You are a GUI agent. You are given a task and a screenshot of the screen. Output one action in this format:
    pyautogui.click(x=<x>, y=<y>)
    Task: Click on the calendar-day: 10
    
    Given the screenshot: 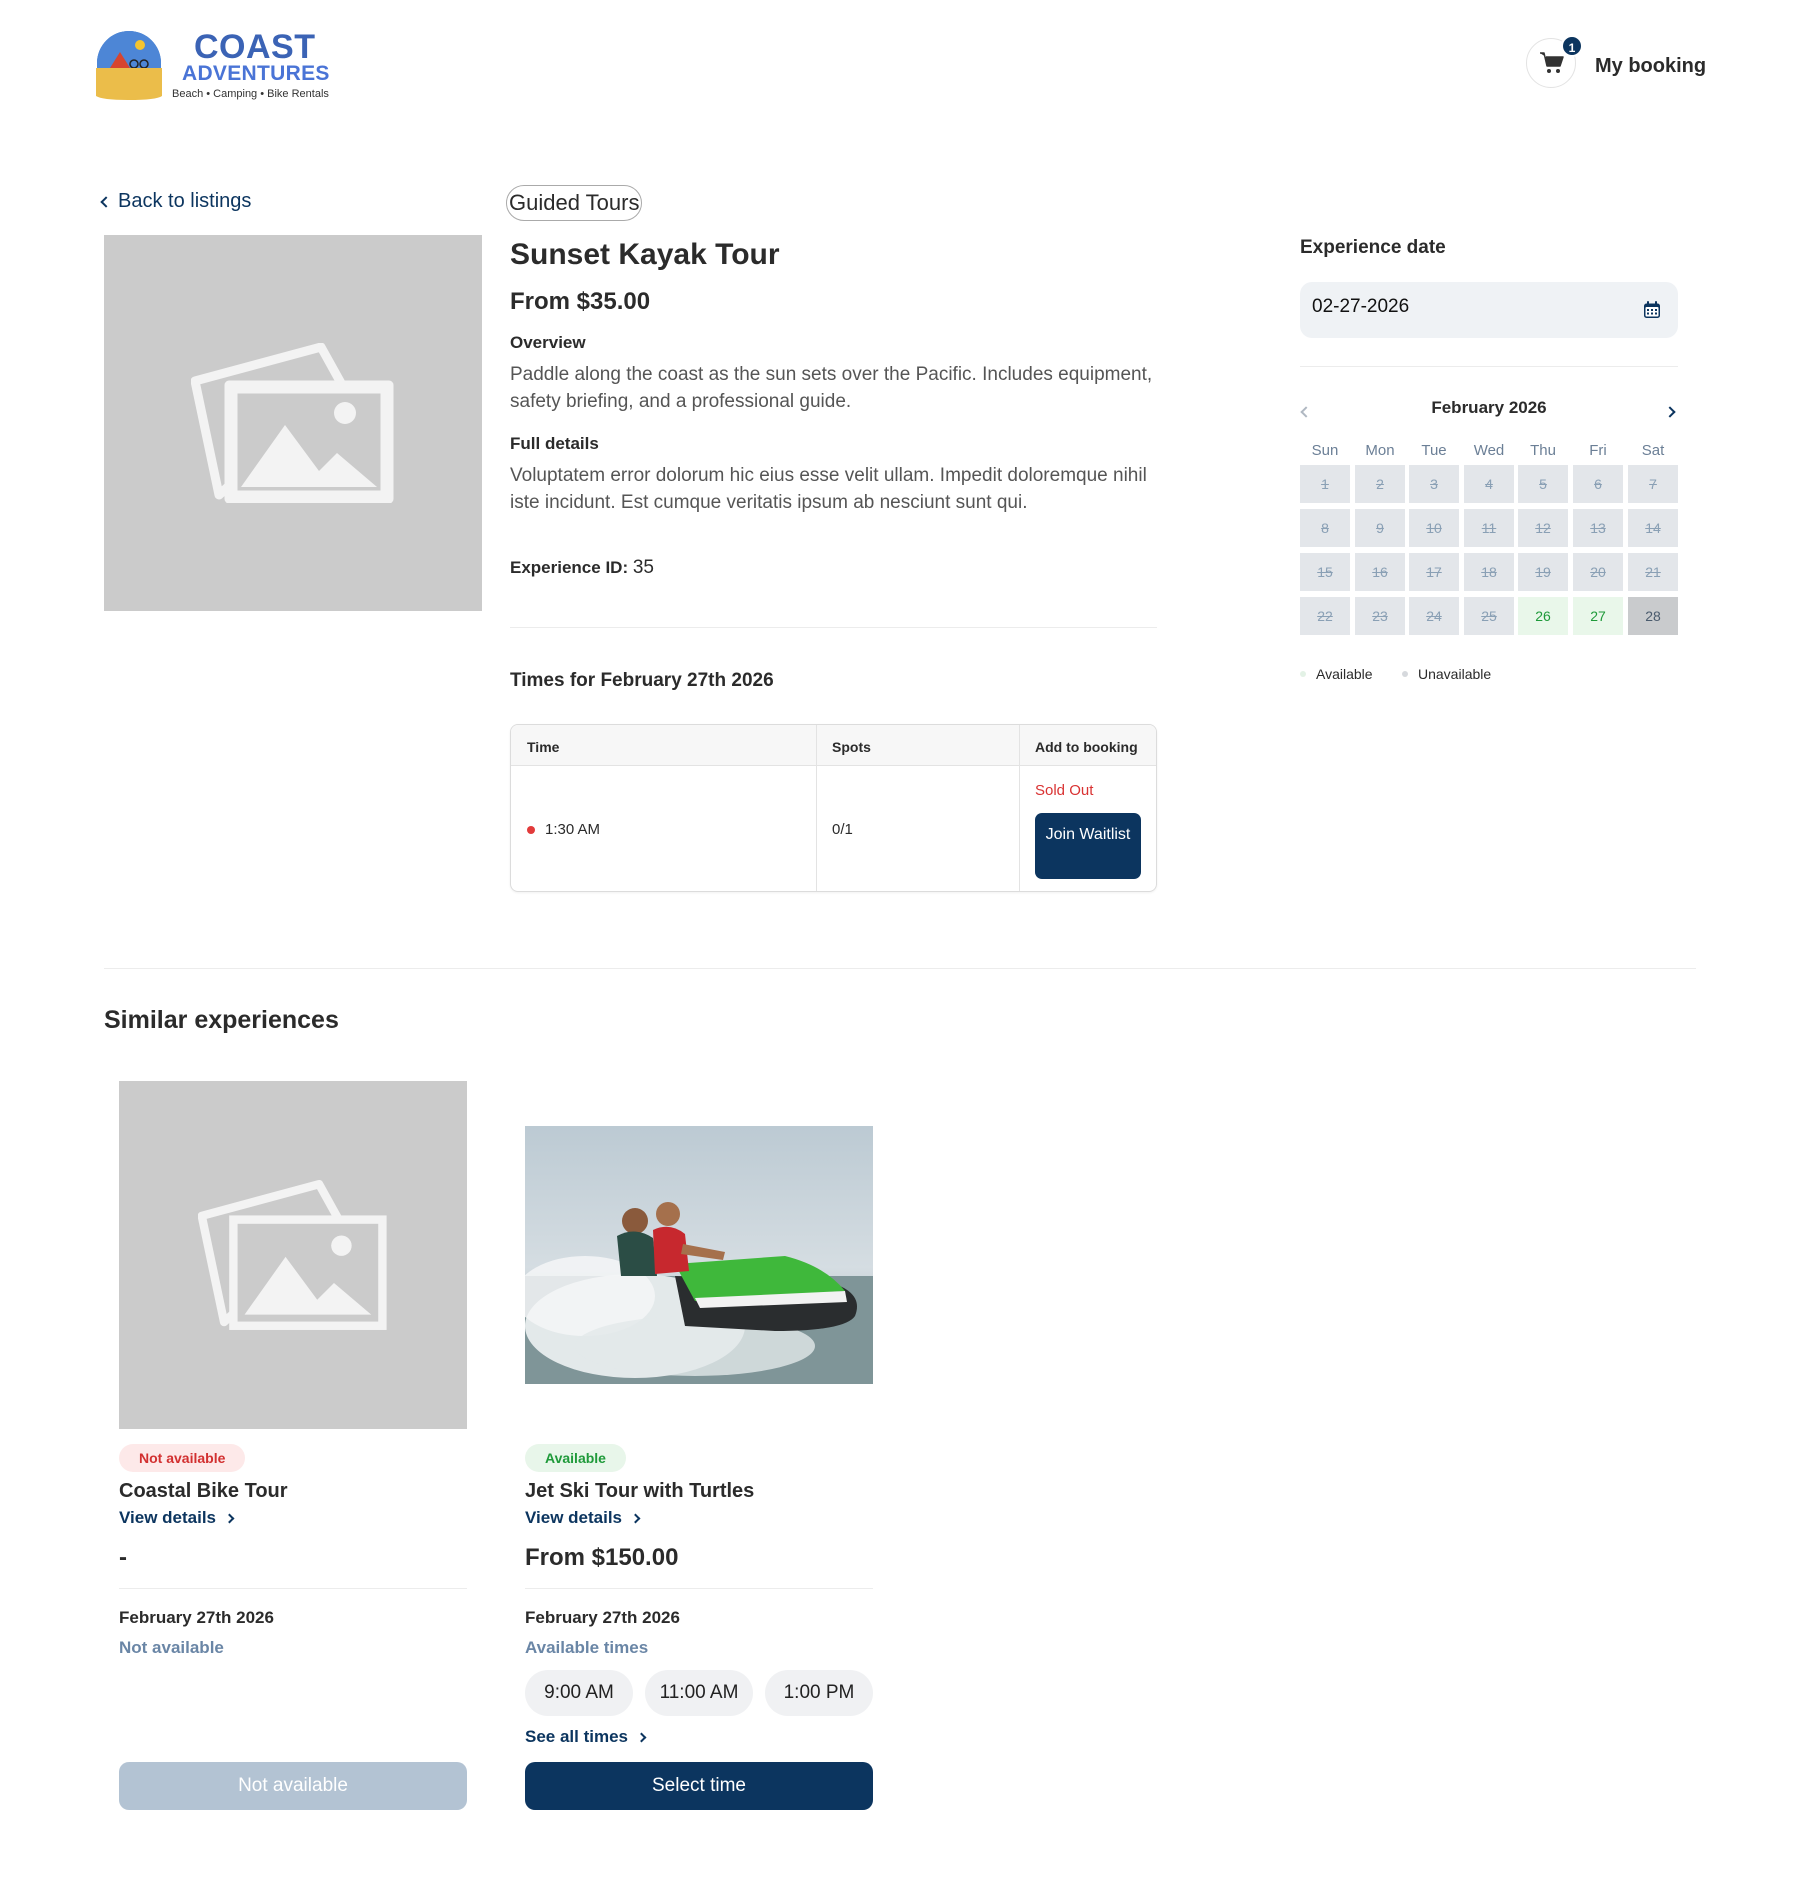 What is the action you would take?
    pyautogui.click(x=1434, y=528)
    